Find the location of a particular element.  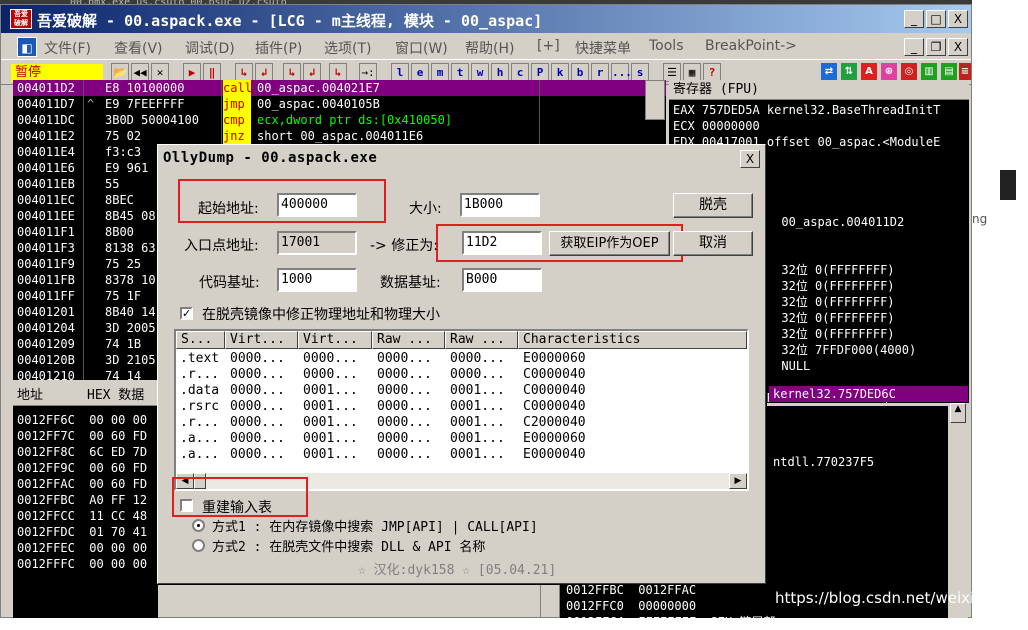

register-row: EAX 757DED5A kernel32.BaseThreadInitT is located at coordinates (819, 110).